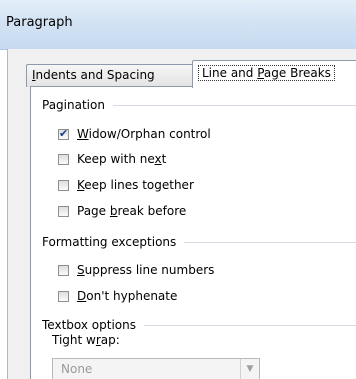 This screenshot has width=356, height=379. I want to click on title-bar: Paragraph, so click(178, 25).